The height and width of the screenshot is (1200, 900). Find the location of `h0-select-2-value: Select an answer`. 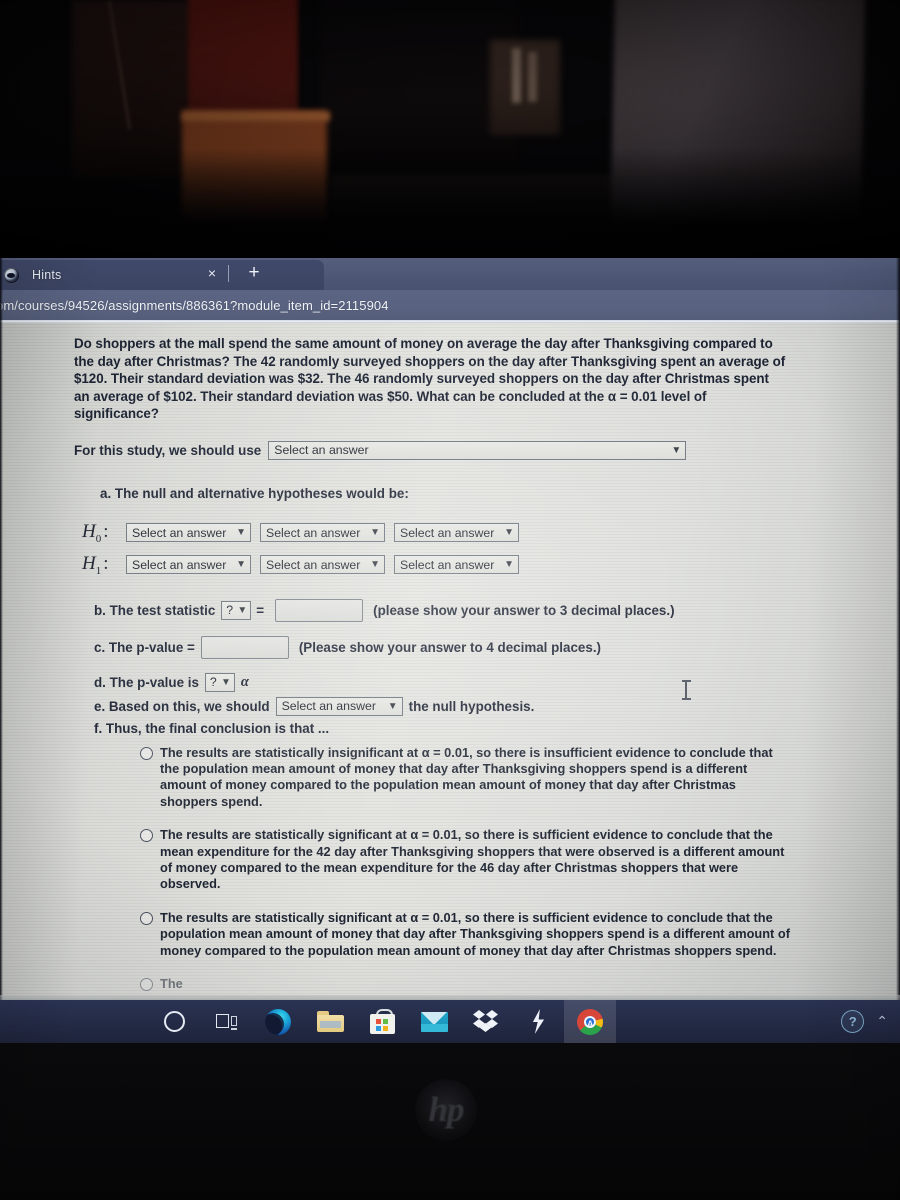

h0-select-2-value: Select an answer is located at coordinates (313, 532).